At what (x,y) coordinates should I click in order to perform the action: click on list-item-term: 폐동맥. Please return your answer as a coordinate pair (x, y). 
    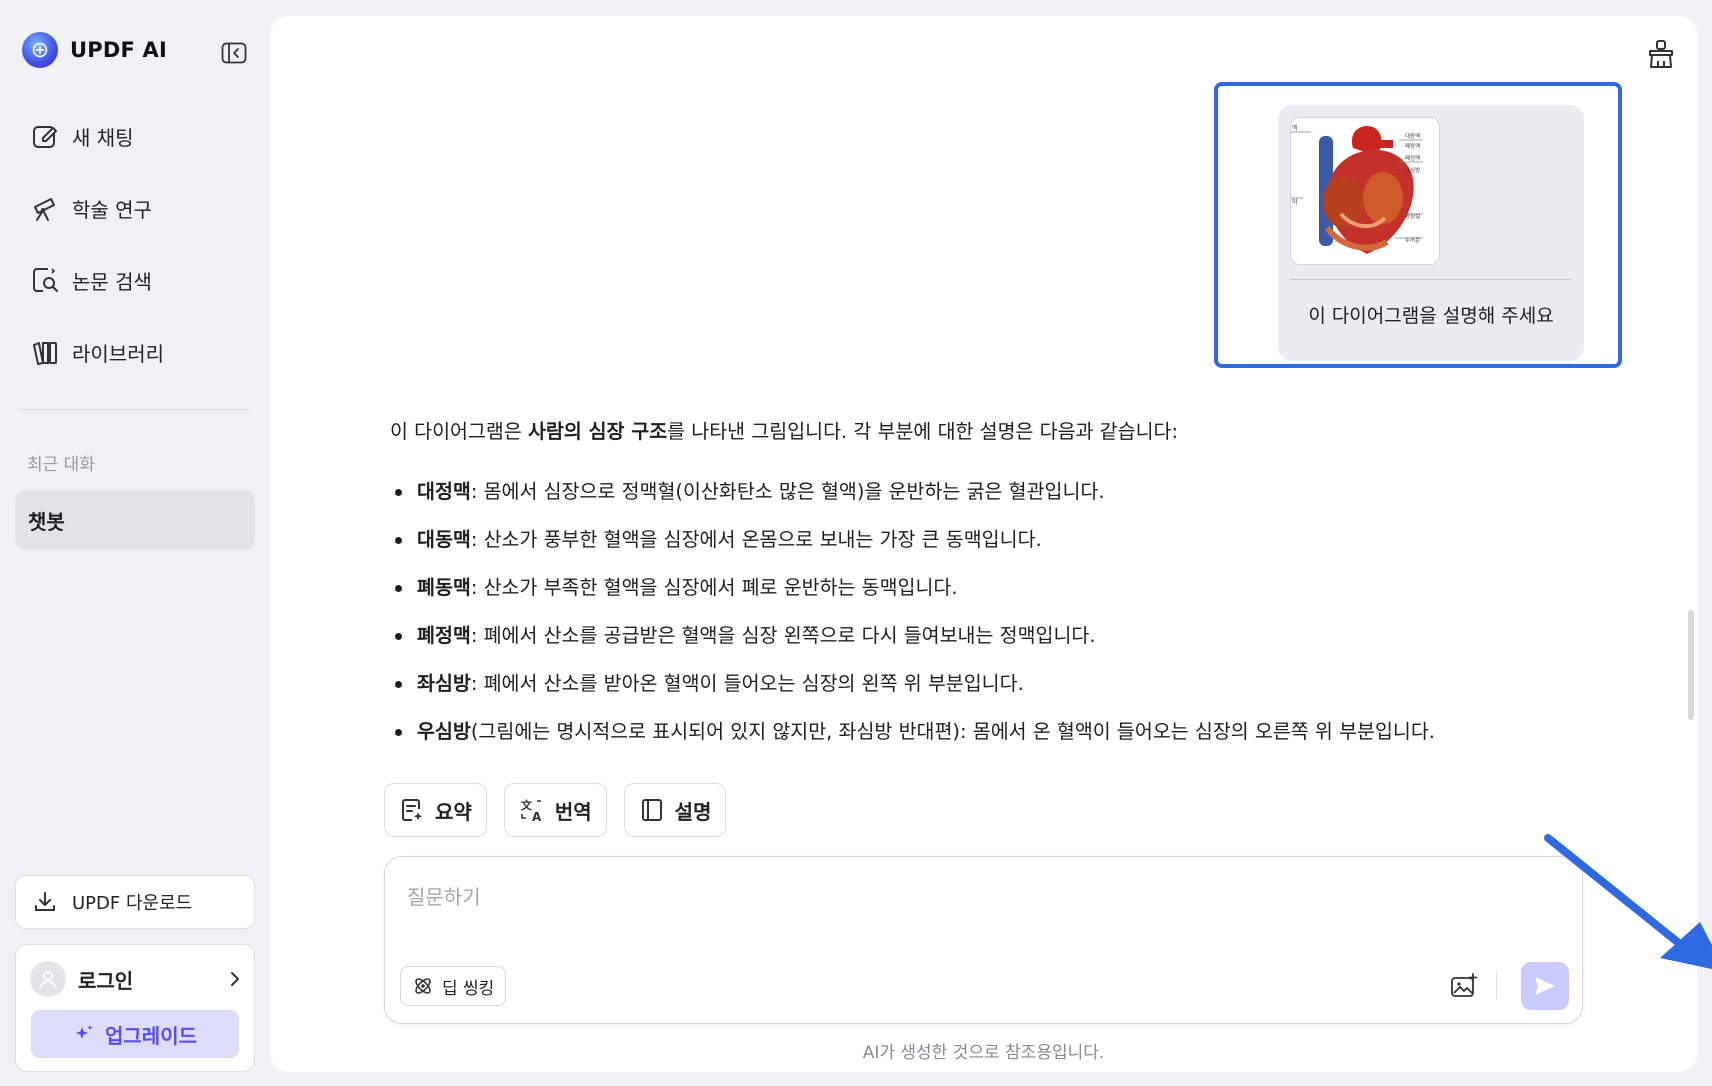
    Looking at the image, I should click on (444, 587).